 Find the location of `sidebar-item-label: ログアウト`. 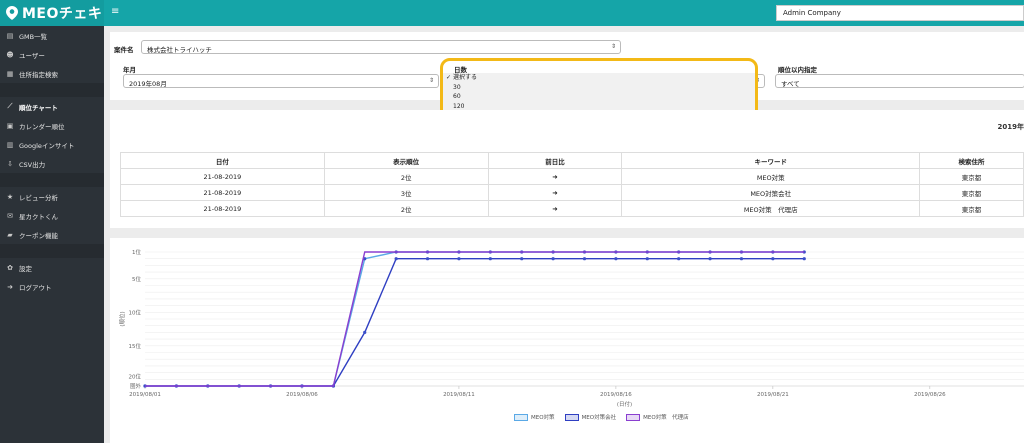

sidebar-item-label: ログアウト is located at coordinates (35, 287).